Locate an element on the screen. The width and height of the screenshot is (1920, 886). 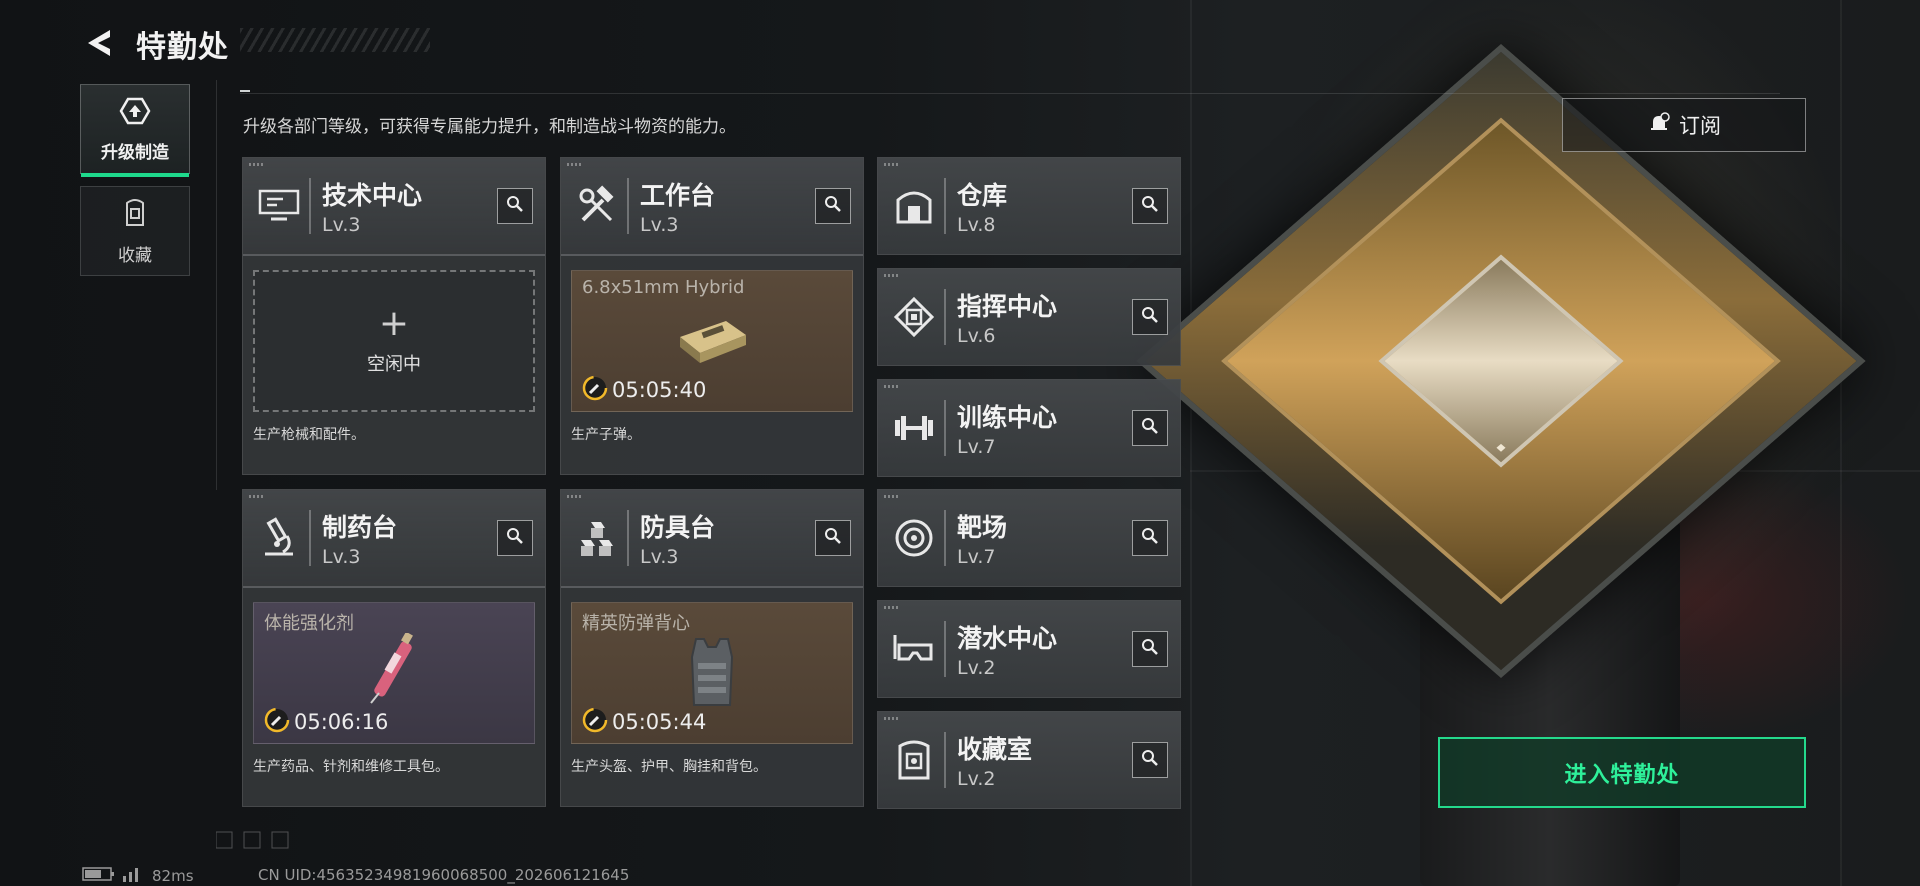
station-header: 技术中心 Lv.3 is located at coordinates (394, 207).